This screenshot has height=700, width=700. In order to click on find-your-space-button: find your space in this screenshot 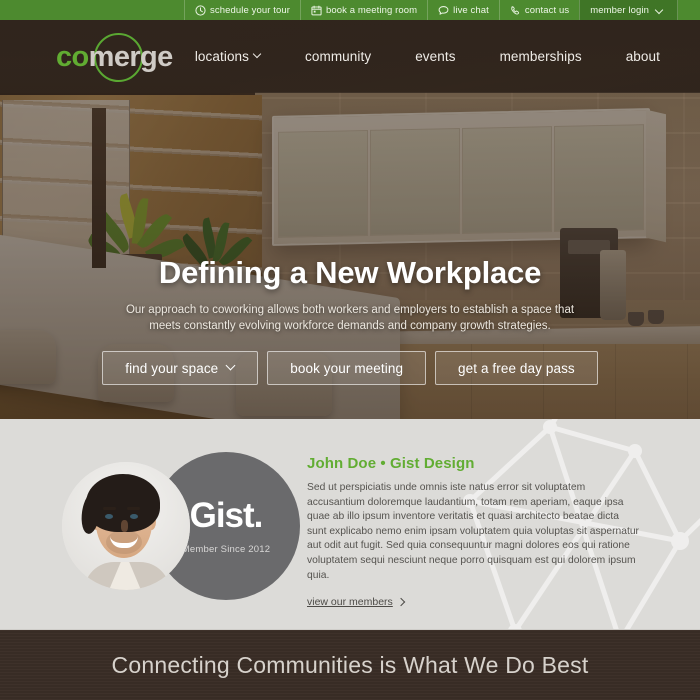, I will do `click(180, 368)`.